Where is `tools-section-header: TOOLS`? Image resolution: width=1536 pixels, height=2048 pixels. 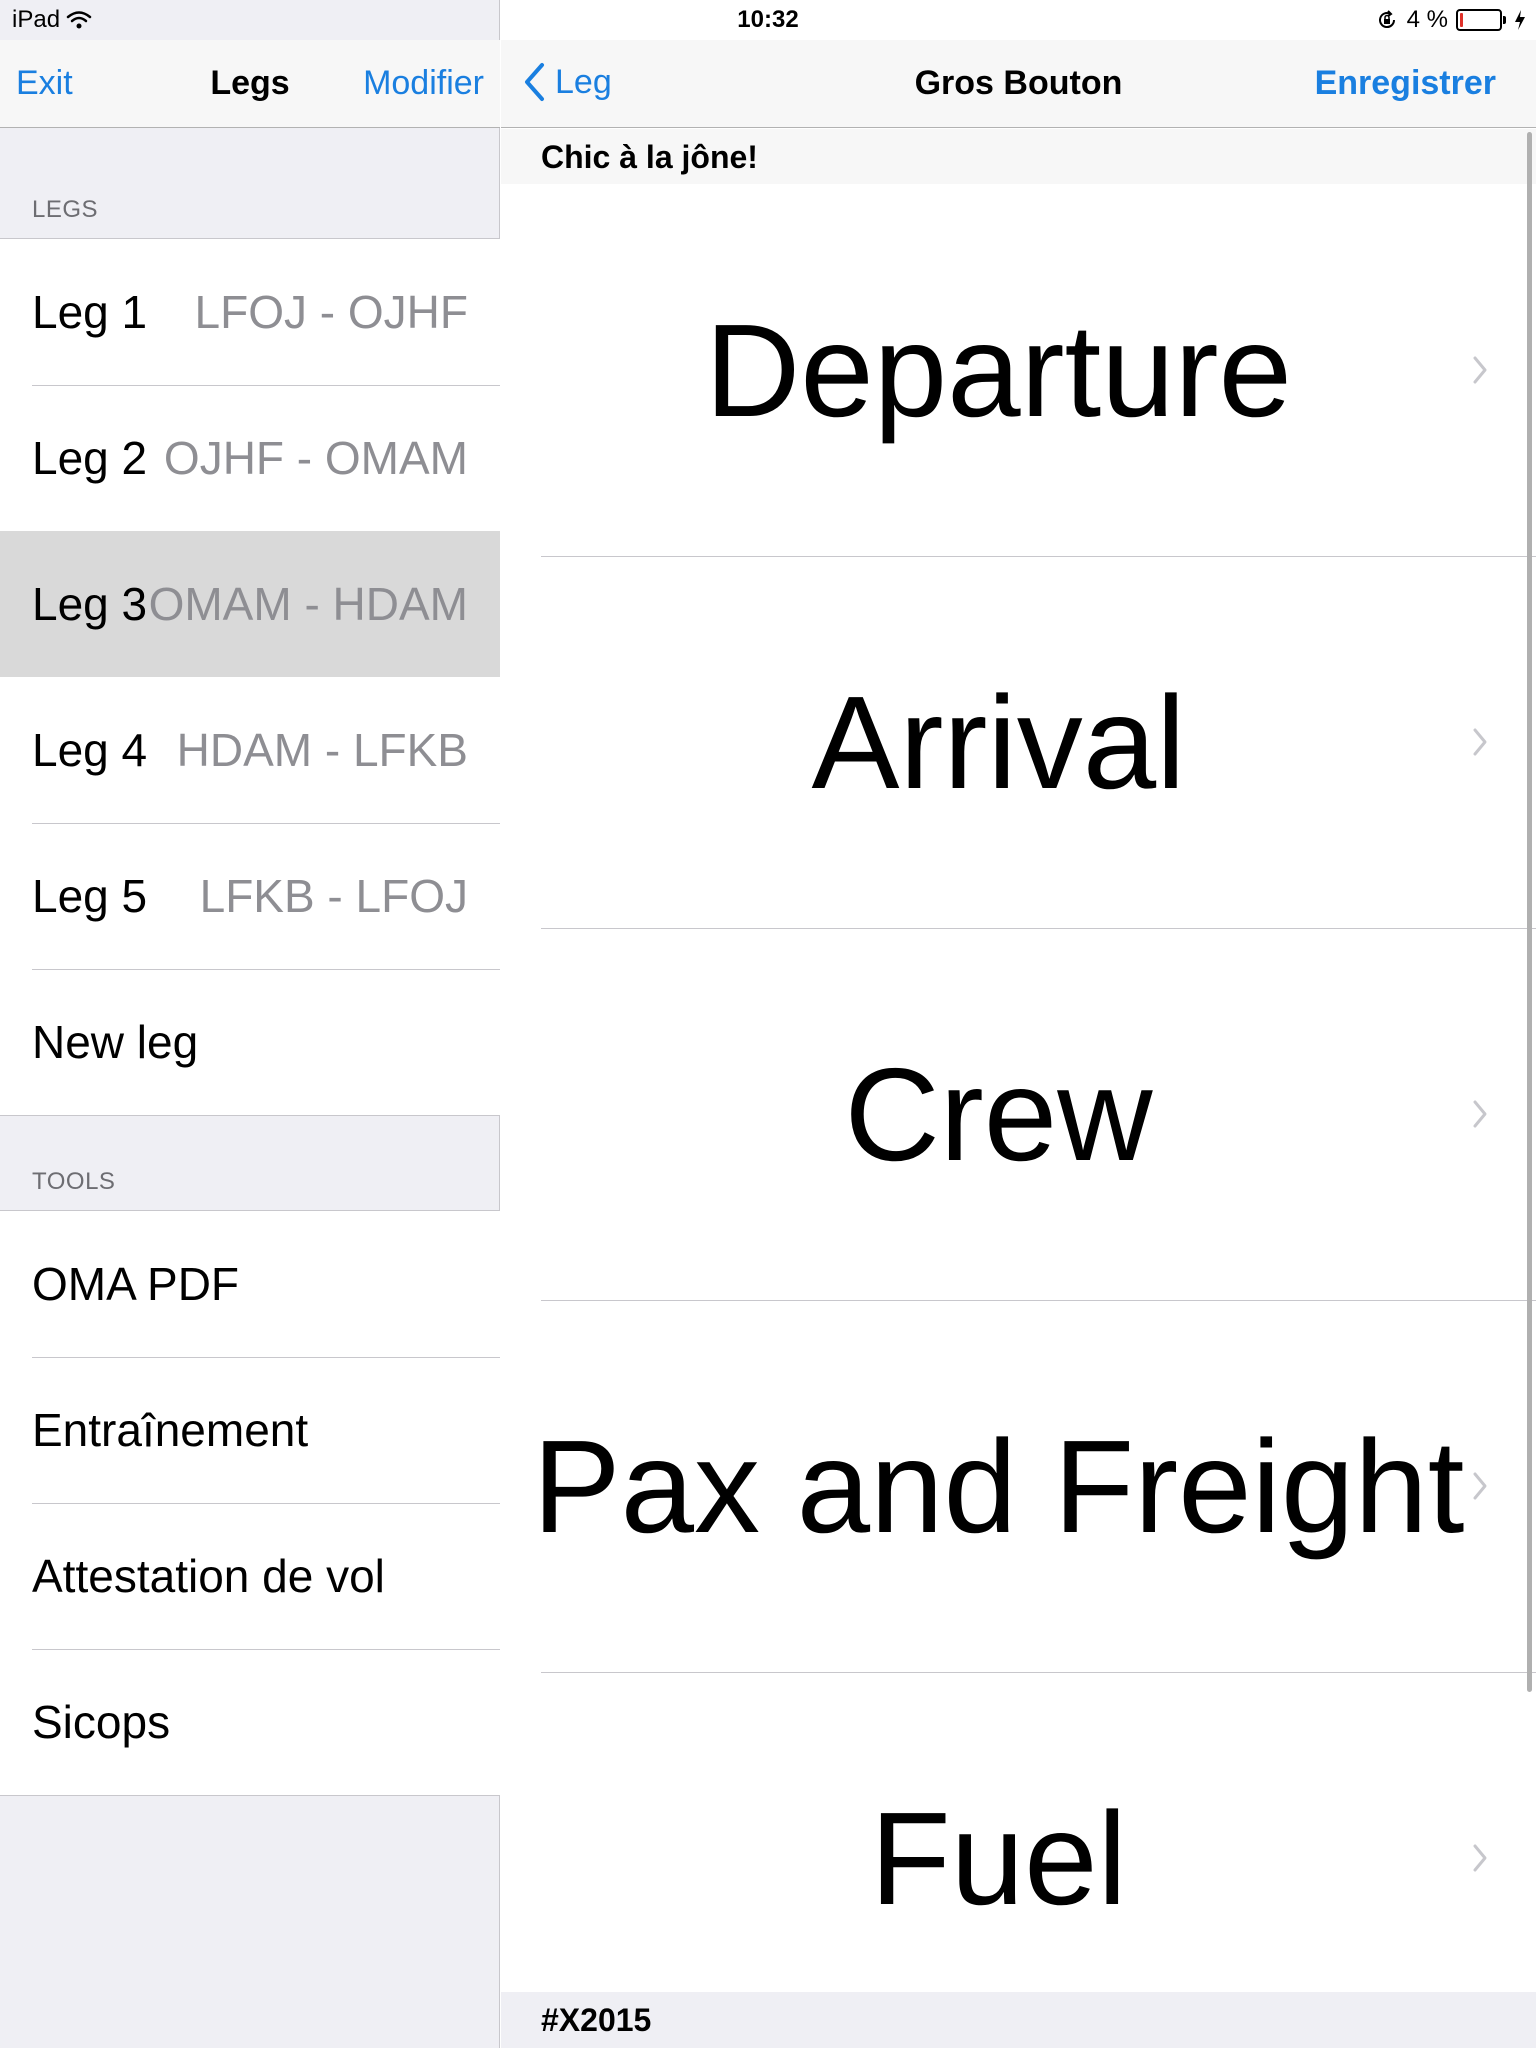 tools-section-header: TOOLS is located at coordinates (74, 1181).